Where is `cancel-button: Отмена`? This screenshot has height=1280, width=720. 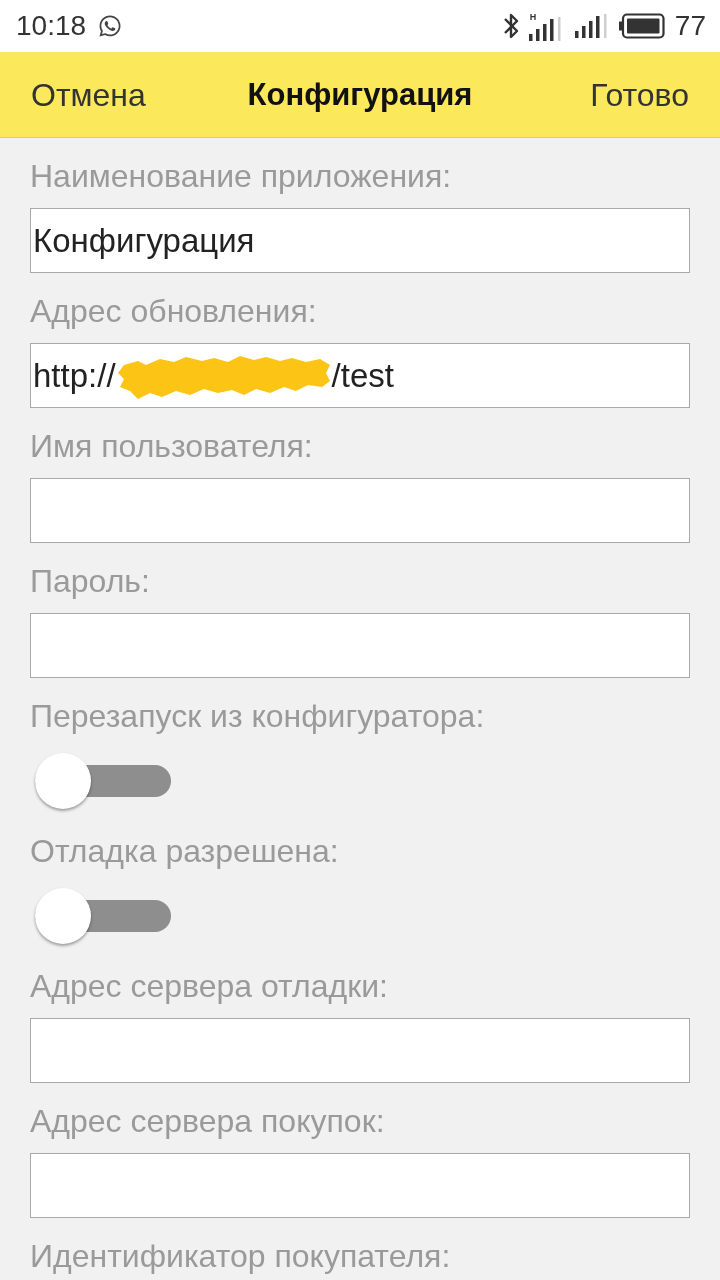
cancel-button: Отмена is located at coordinates (88, 94).